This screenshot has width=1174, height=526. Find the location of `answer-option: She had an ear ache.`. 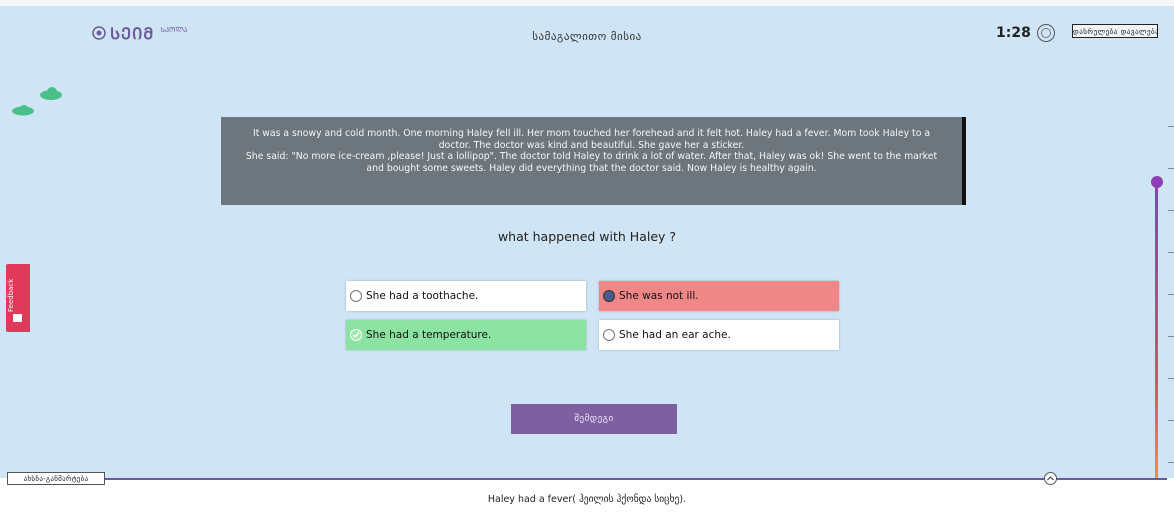

answer-option: She had an ear ache. is located at coordinates (719, 335).